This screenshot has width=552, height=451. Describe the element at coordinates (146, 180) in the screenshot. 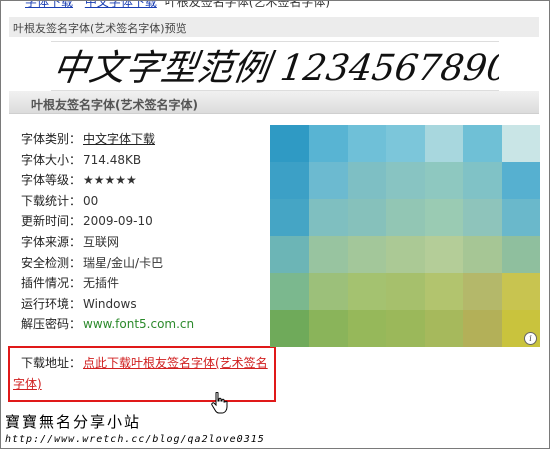

I see `info-row: 字体等级： ★★★★★` at that location.